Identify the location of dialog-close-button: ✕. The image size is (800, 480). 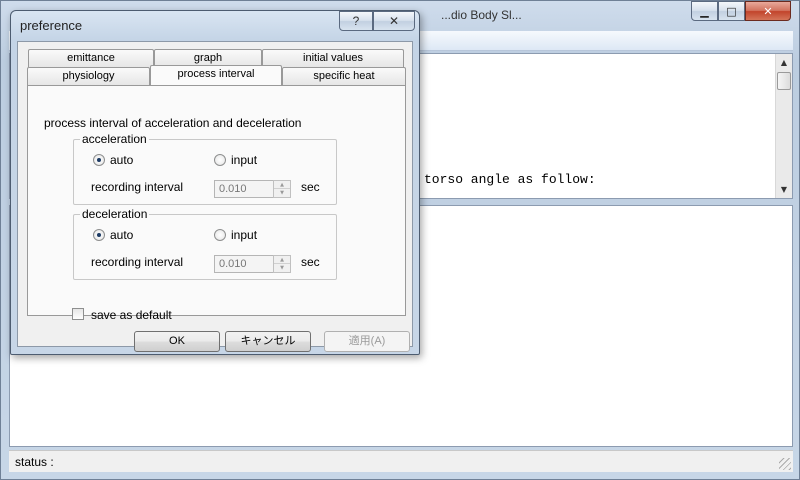
(394, 21).